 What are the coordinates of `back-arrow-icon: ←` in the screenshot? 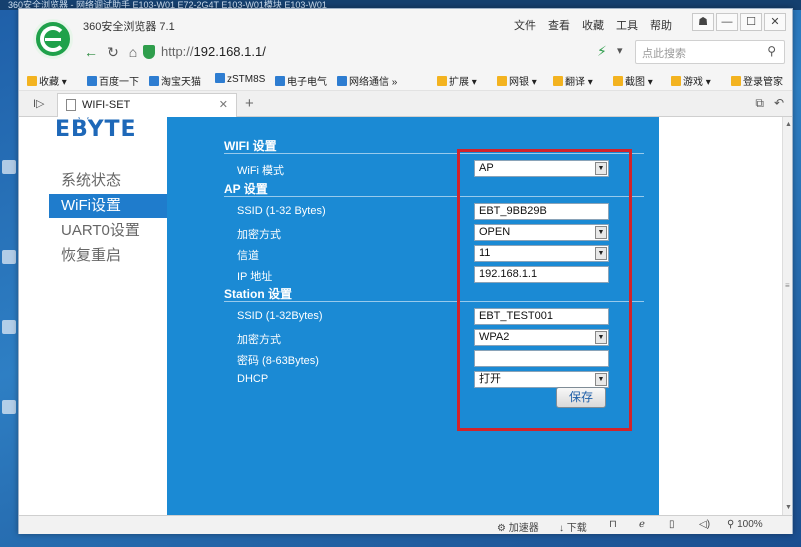 It's located at (91, 52).